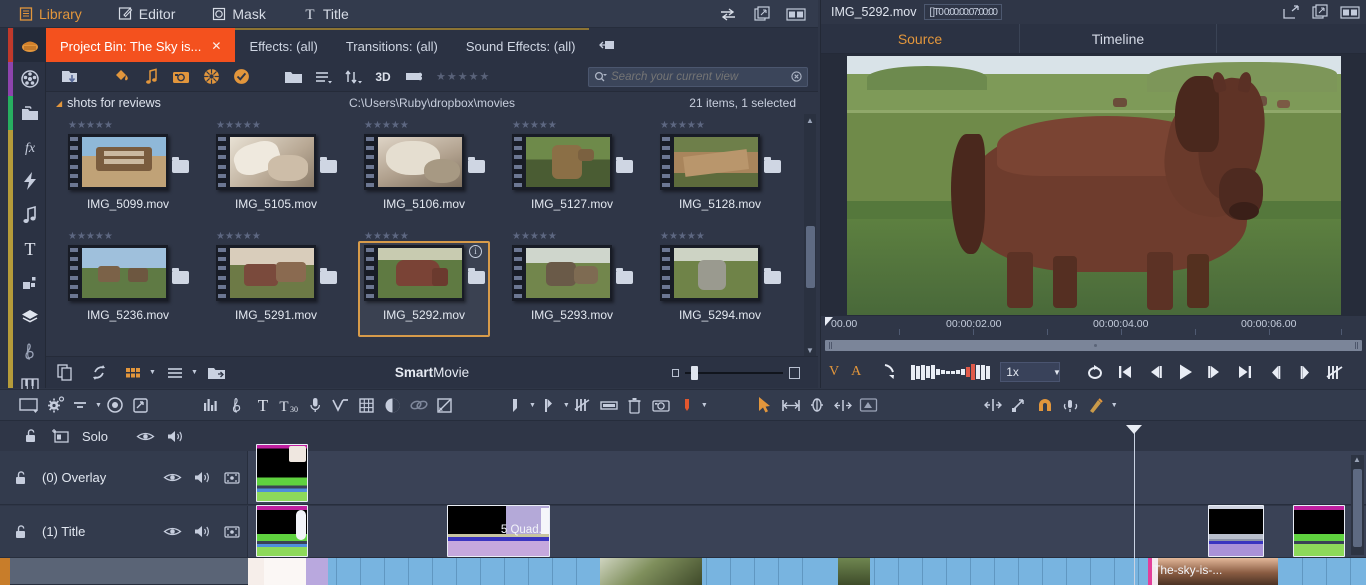 The image size is (1366, 585). Describe the element at coordinates (393, 405) in the screenshot. I see `color-grade-icon` at that location.